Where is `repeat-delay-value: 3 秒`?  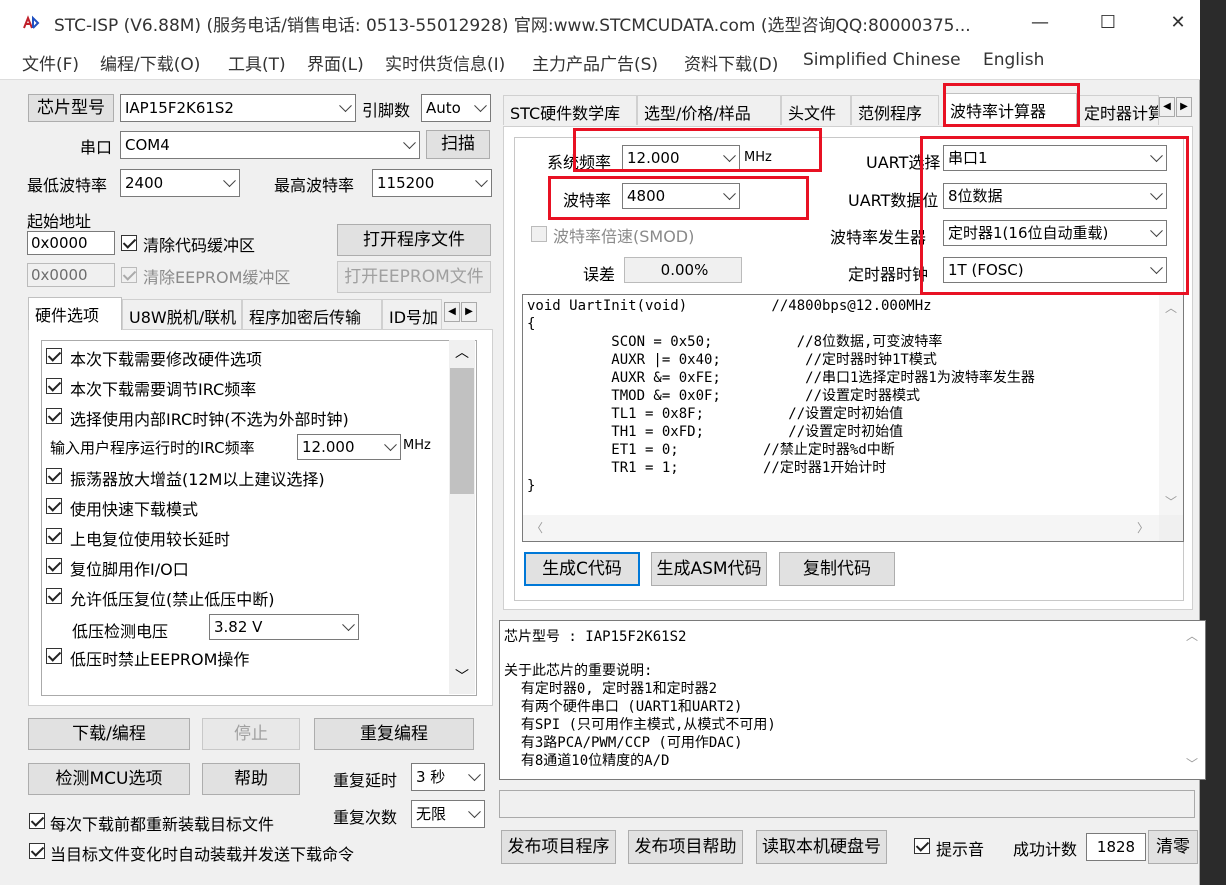 repeat-delay-value: 3 秒 is located at coordinates (431, 777).